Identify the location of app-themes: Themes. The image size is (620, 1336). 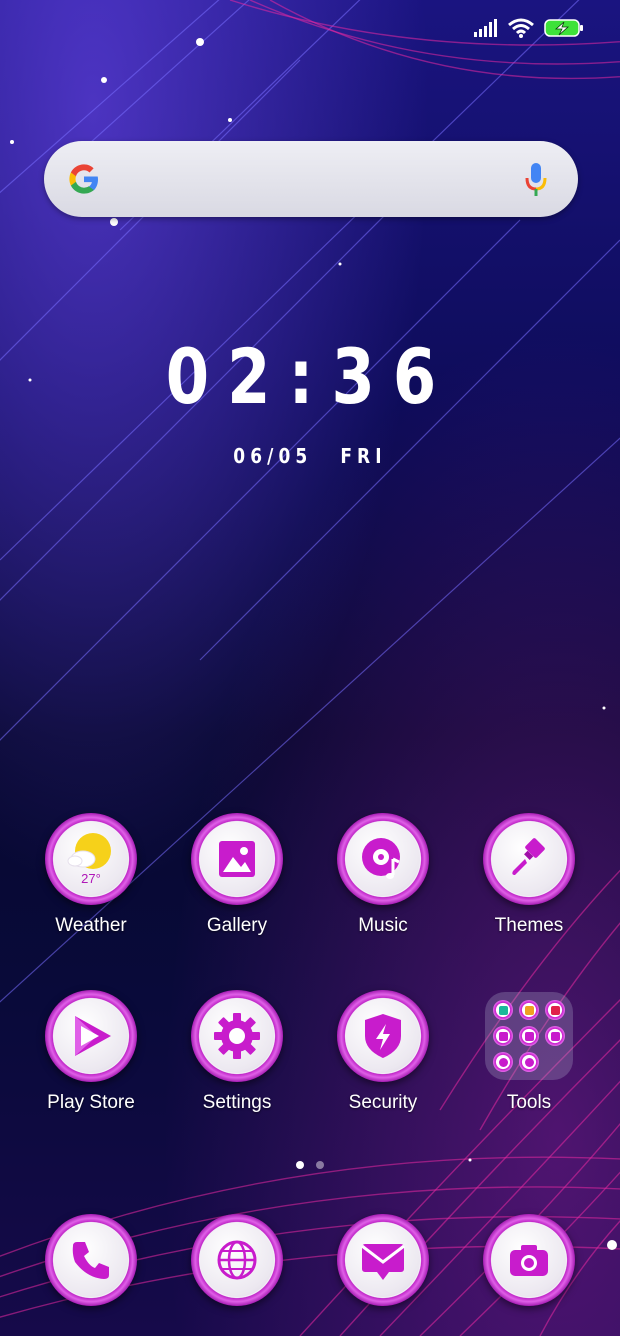
(529, 875).